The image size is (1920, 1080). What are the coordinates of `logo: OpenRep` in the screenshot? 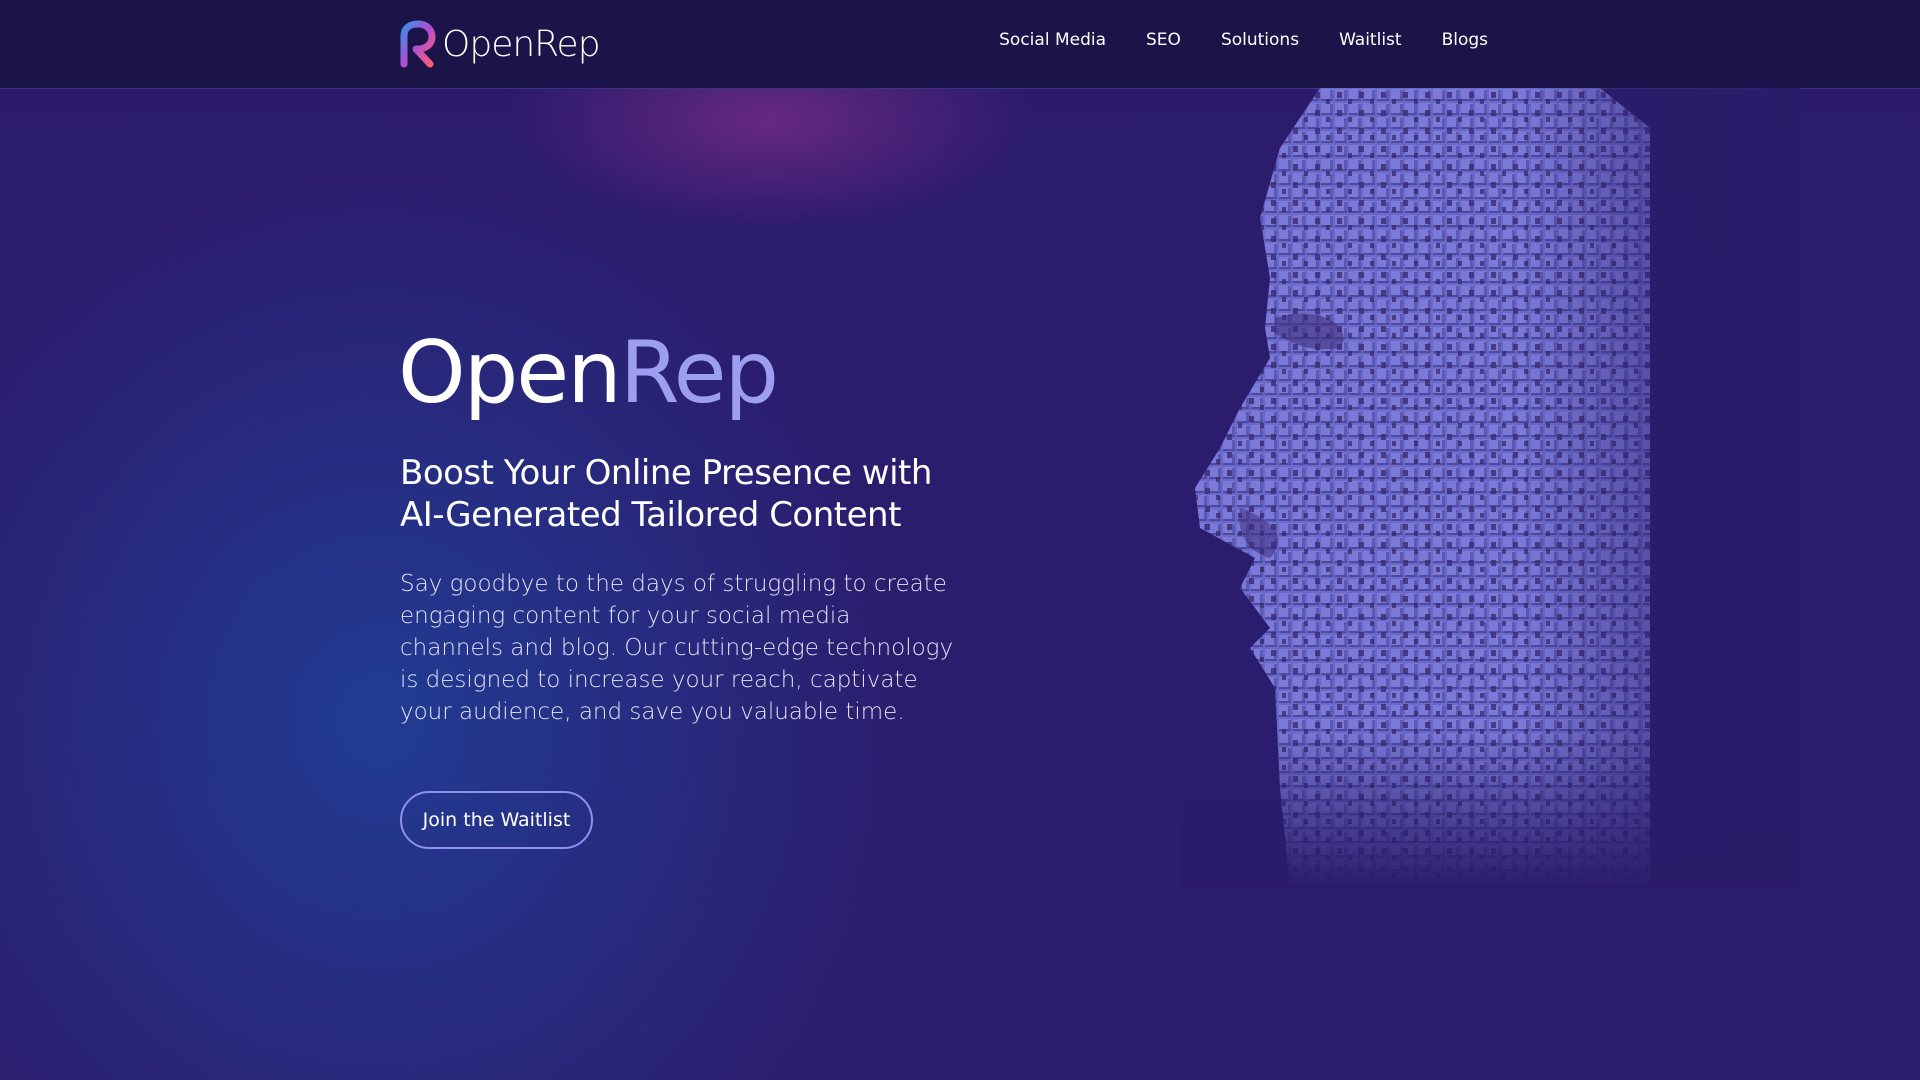 It's located at (499, 44).